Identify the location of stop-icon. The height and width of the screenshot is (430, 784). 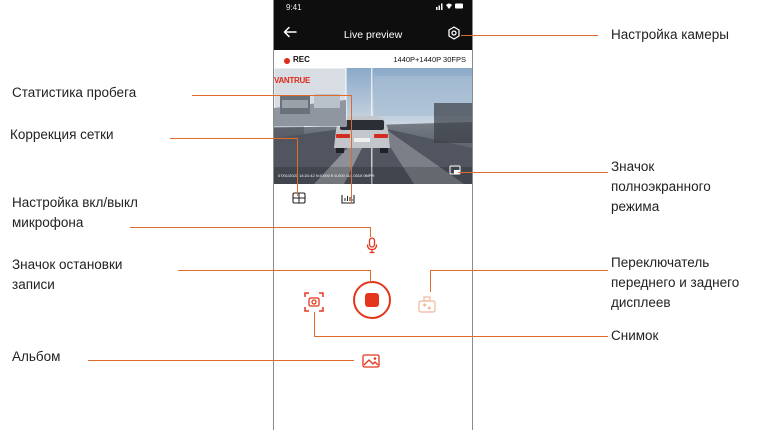
(372, 300).